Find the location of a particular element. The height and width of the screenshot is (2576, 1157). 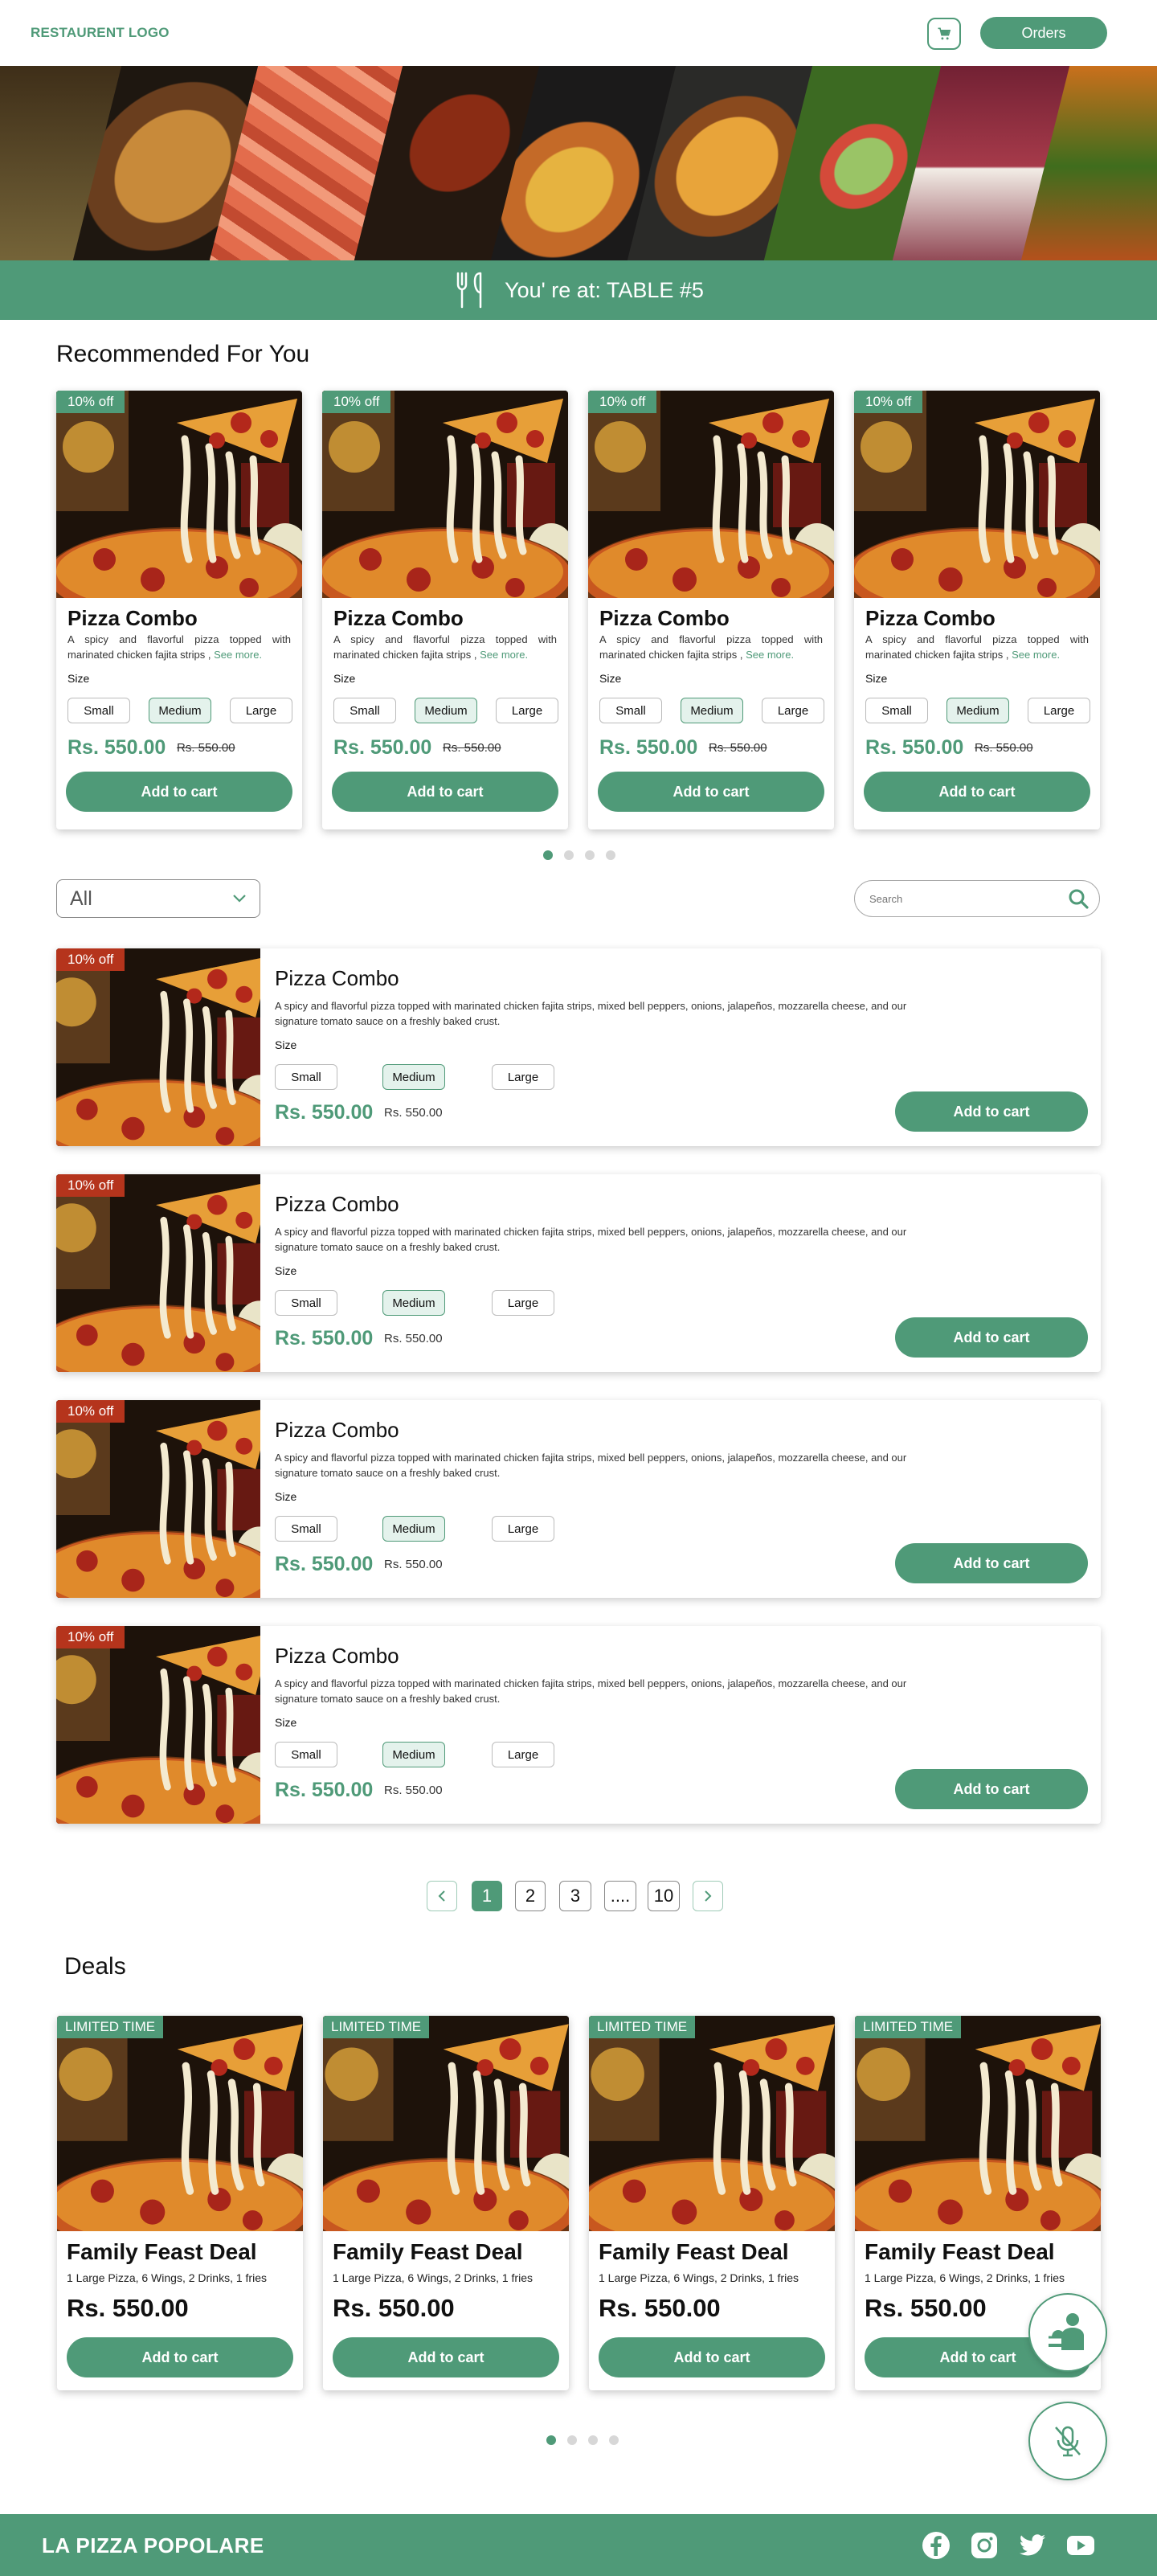

search-icon is located at coordinates (1078, 898).